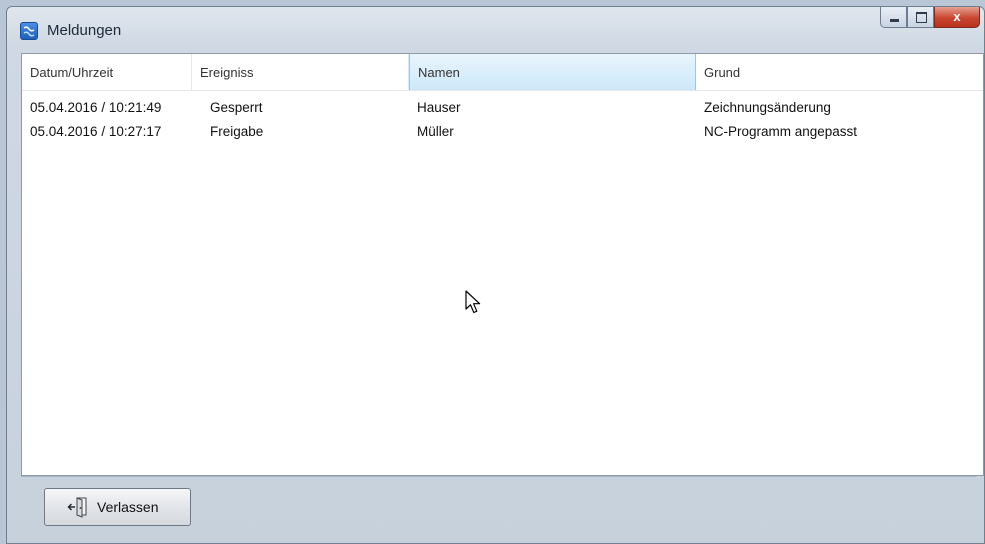 This screenshot has height=544, width=985. What do you see at coordinates (552, 72) in the screenshot?
I see `column-header-namen: Namen` at bounding box center [552, 72].